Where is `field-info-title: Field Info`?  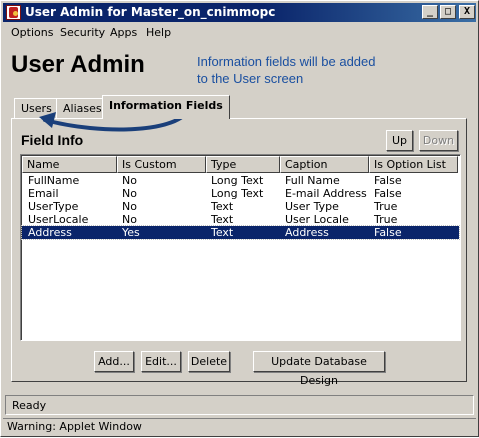
field-info-title: Field Info is located at coordinates (52, 140).